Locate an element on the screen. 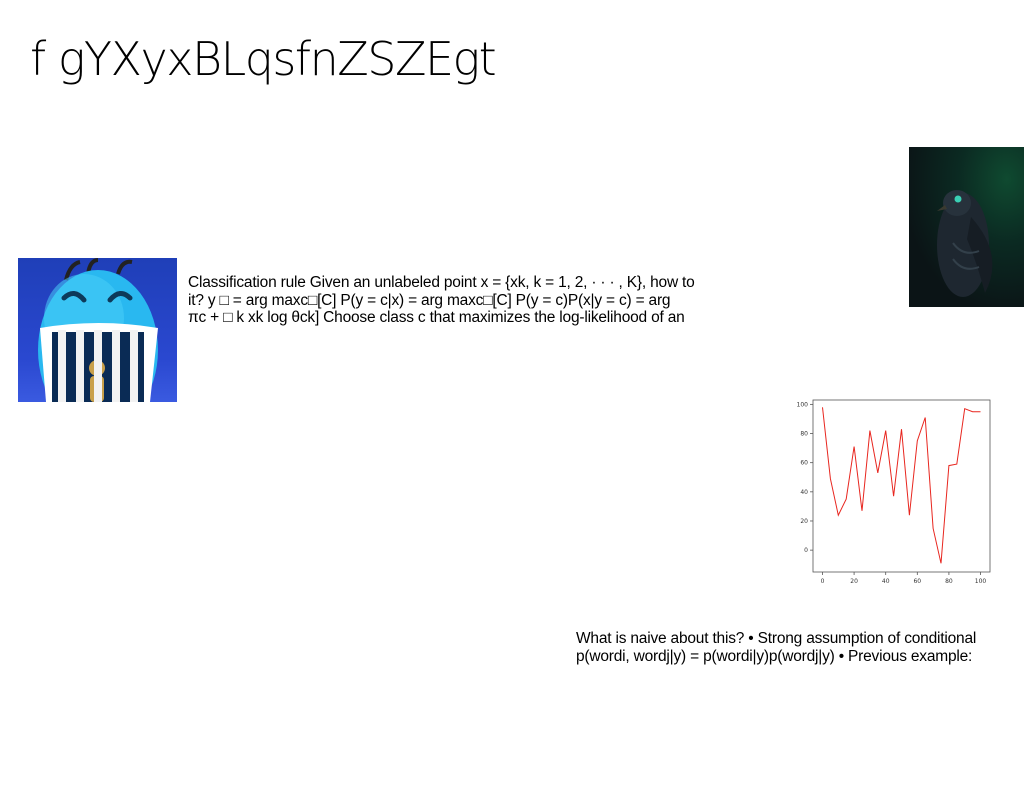 Image resolution: width=1024 pixels, height=788 pixels. y-tick-label: 60 is located at coordinates (804, 463).